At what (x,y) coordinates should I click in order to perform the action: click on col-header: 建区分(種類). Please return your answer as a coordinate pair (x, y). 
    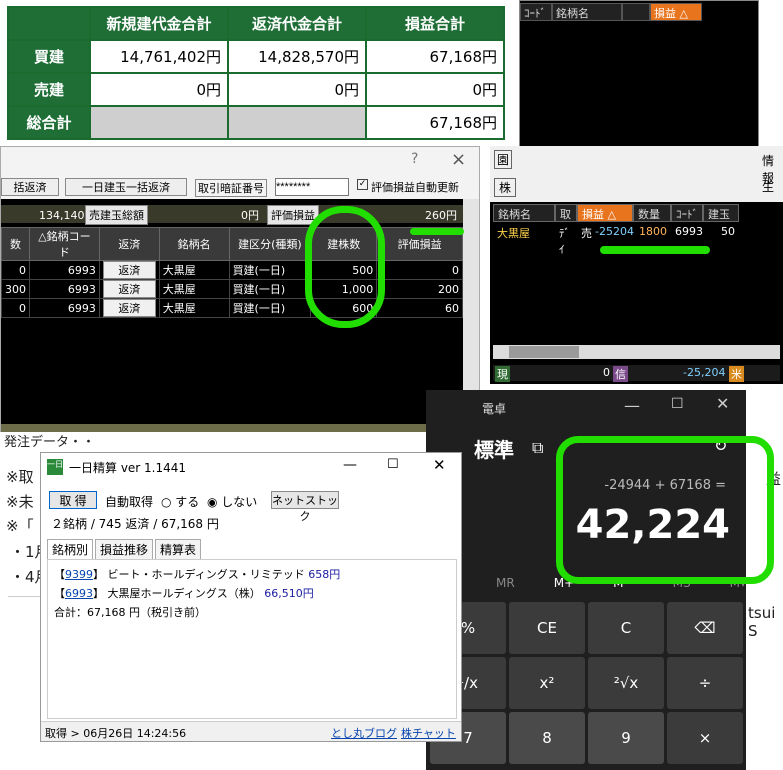
    Looking at the image, I should click on (270, 244).